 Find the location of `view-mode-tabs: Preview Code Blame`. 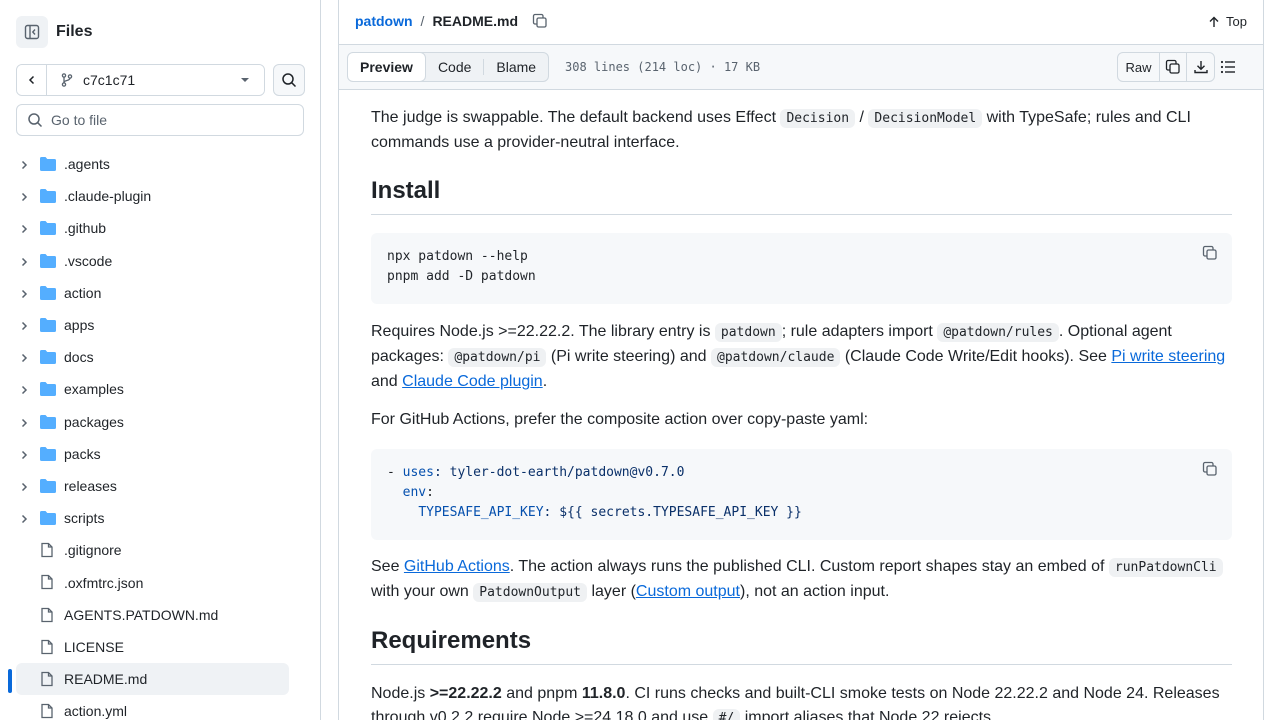

view-mode-tabs: Preview Code Blame is located at coordinates (448, 67).